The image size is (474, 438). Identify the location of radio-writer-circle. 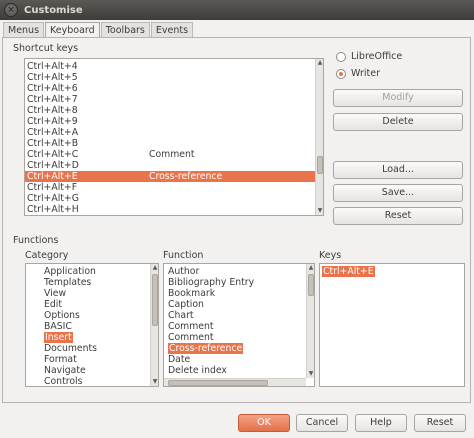
(341, 73).